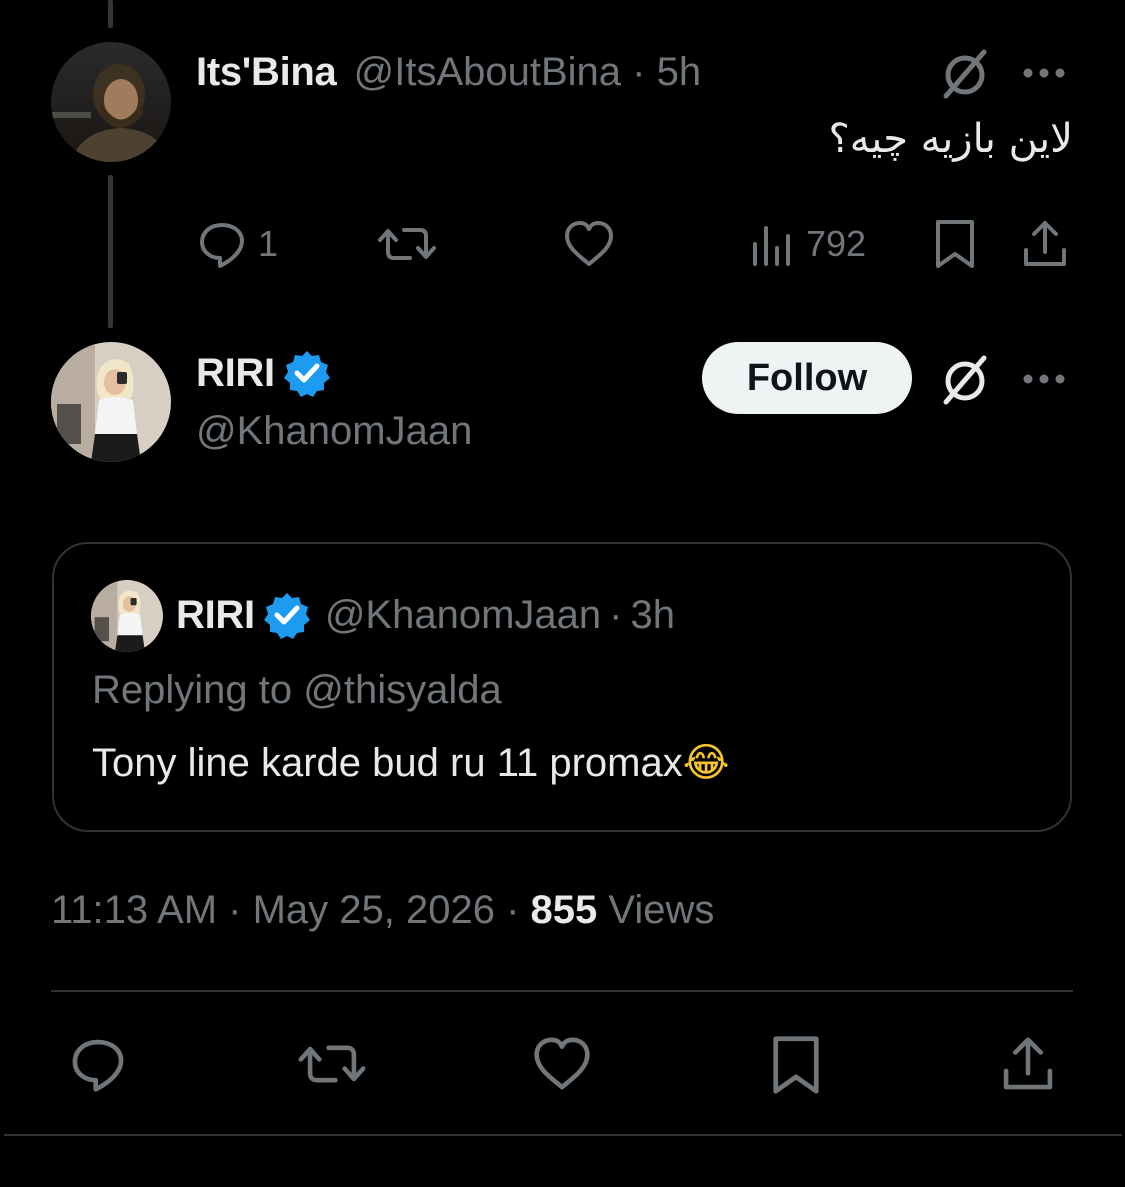  What do you see at coordinates (562, 991) in the screenshot?
I see `divider-top` at bounding box center [562, 991].